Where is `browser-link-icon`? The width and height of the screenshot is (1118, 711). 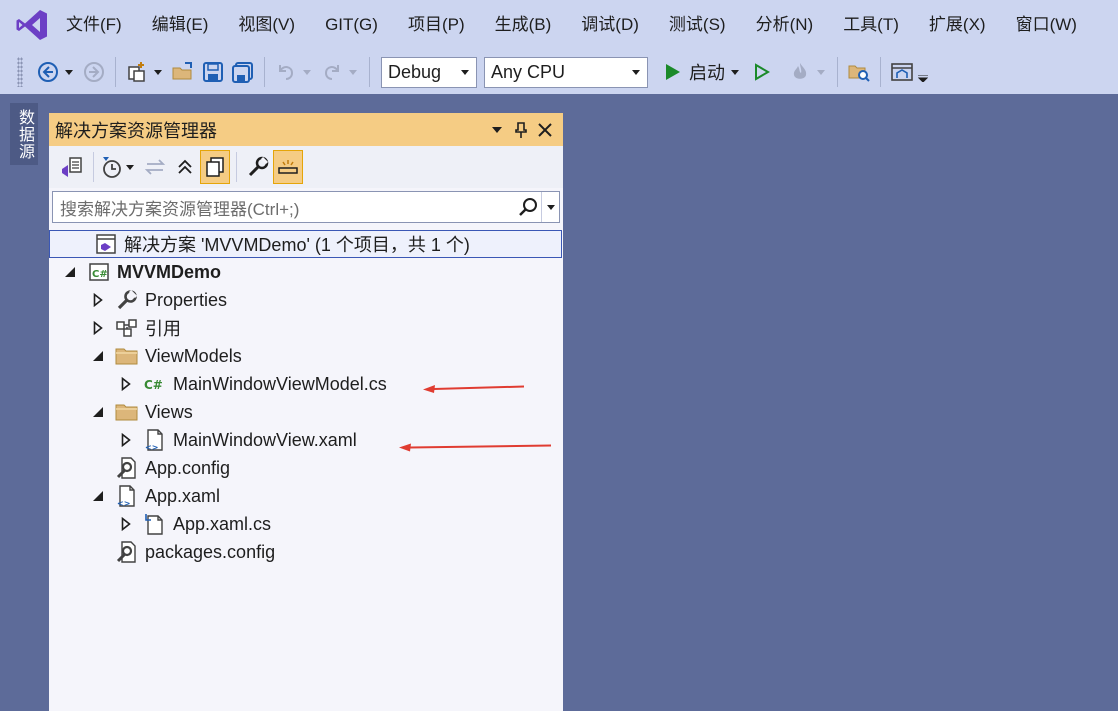
browser-link-icon is located at coordinates (902, 72).